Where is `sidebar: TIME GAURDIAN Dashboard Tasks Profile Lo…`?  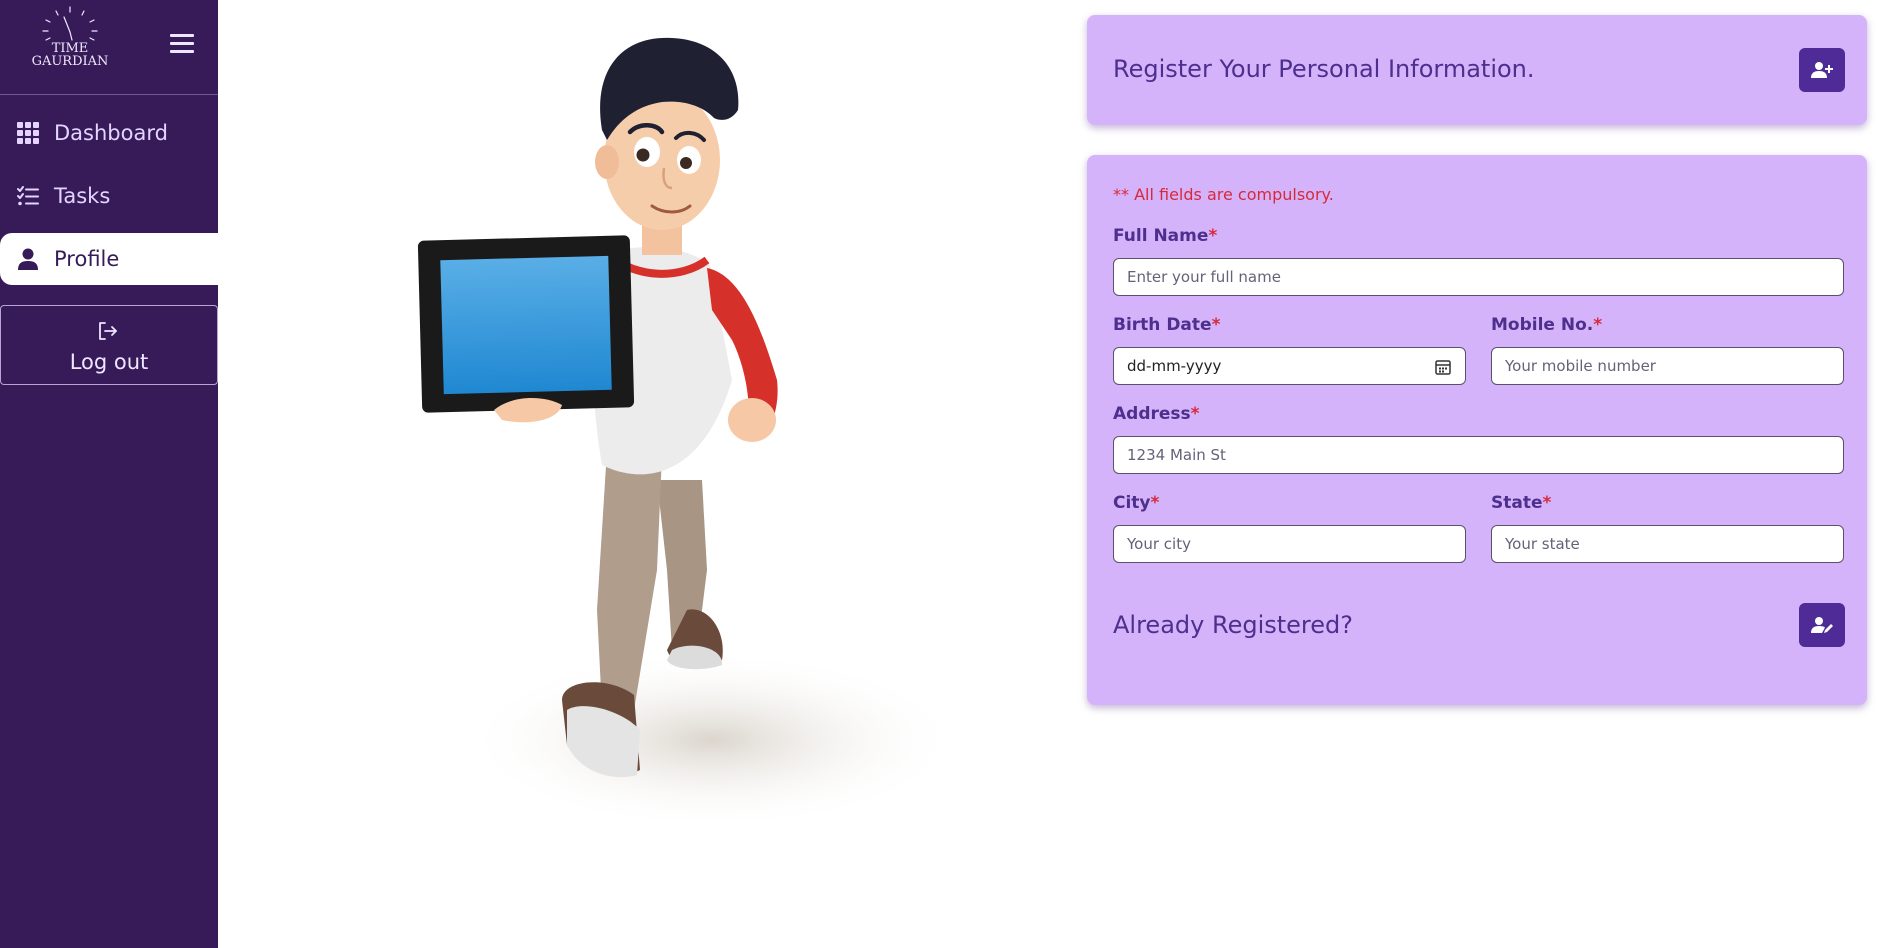 sidebar: TIME GAURDIAN Dashboard Tasks Profile Lo… is located at coordinates (109, 474).